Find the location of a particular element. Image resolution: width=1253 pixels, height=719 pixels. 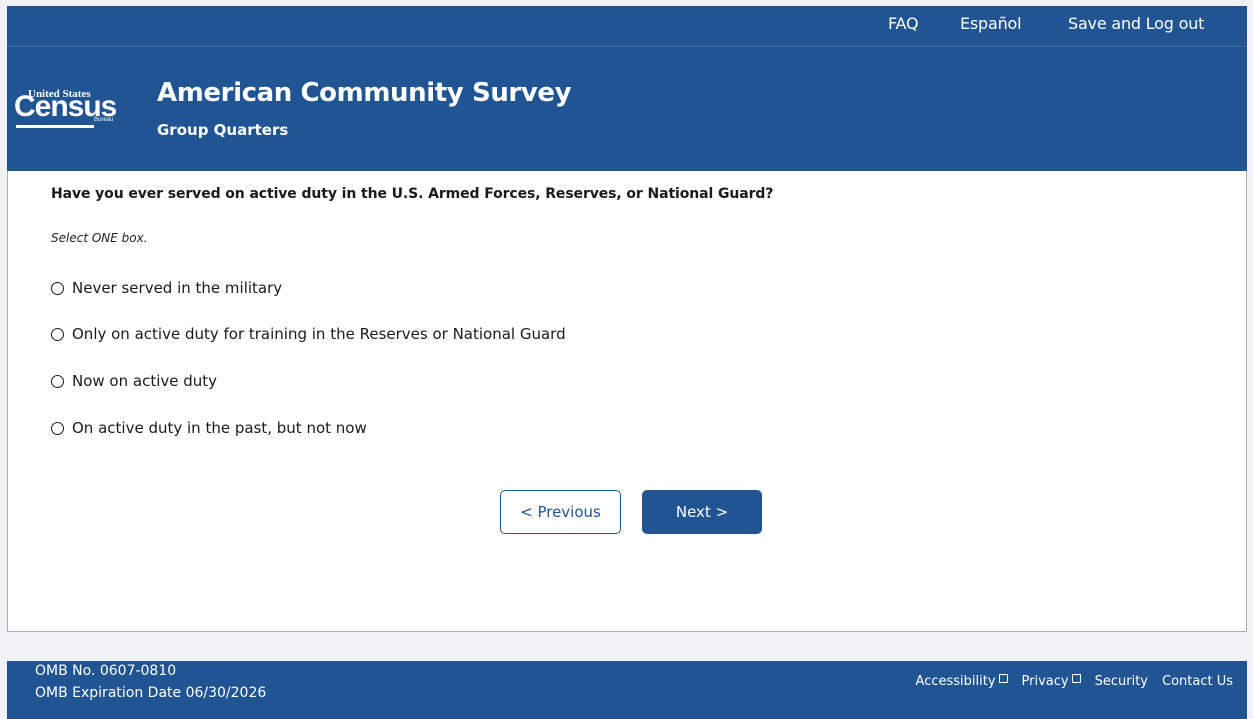

option-label: Never served in the military is located at coordinates (177, 288).